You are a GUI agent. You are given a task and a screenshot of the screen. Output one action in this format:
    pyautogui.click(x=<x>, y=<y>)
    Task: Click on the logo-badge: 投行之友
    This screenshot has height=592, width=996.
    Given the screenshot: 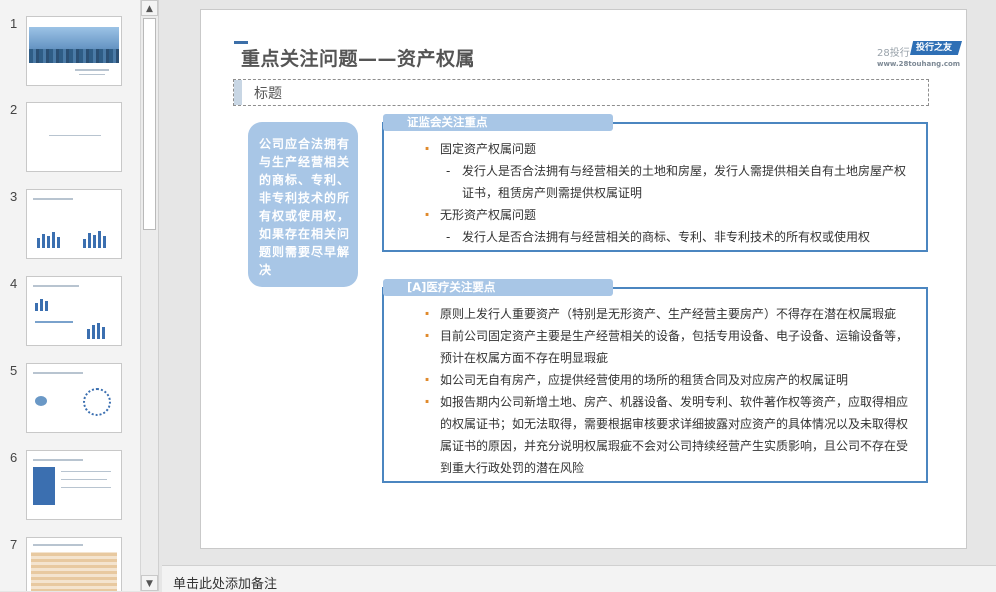 What is the action you would take?
    pyautogui.click(x=936, y=48)
    